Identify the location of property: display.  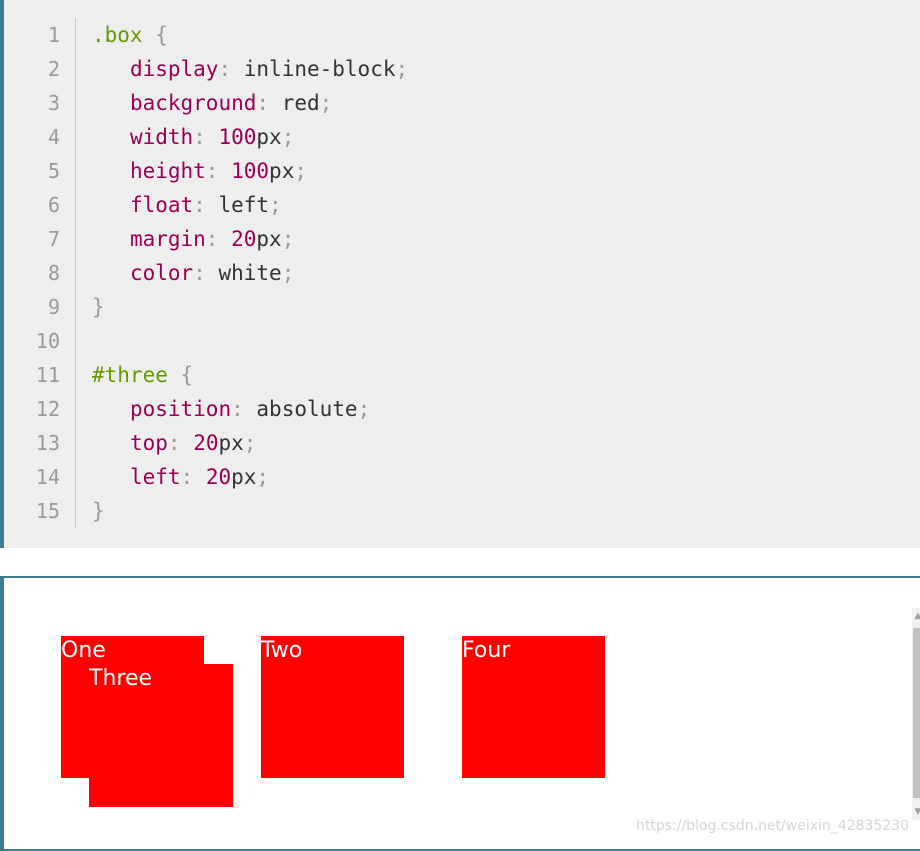
(174, 69).